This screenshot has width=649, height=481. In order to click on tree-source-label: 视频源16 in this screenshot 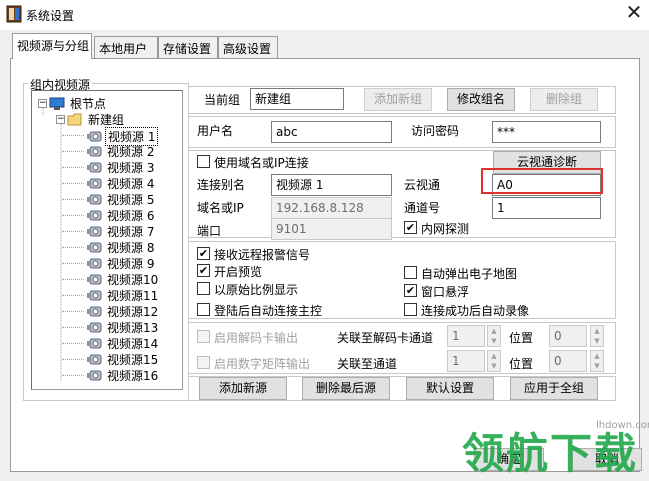, I will do `click(133, 376)`.